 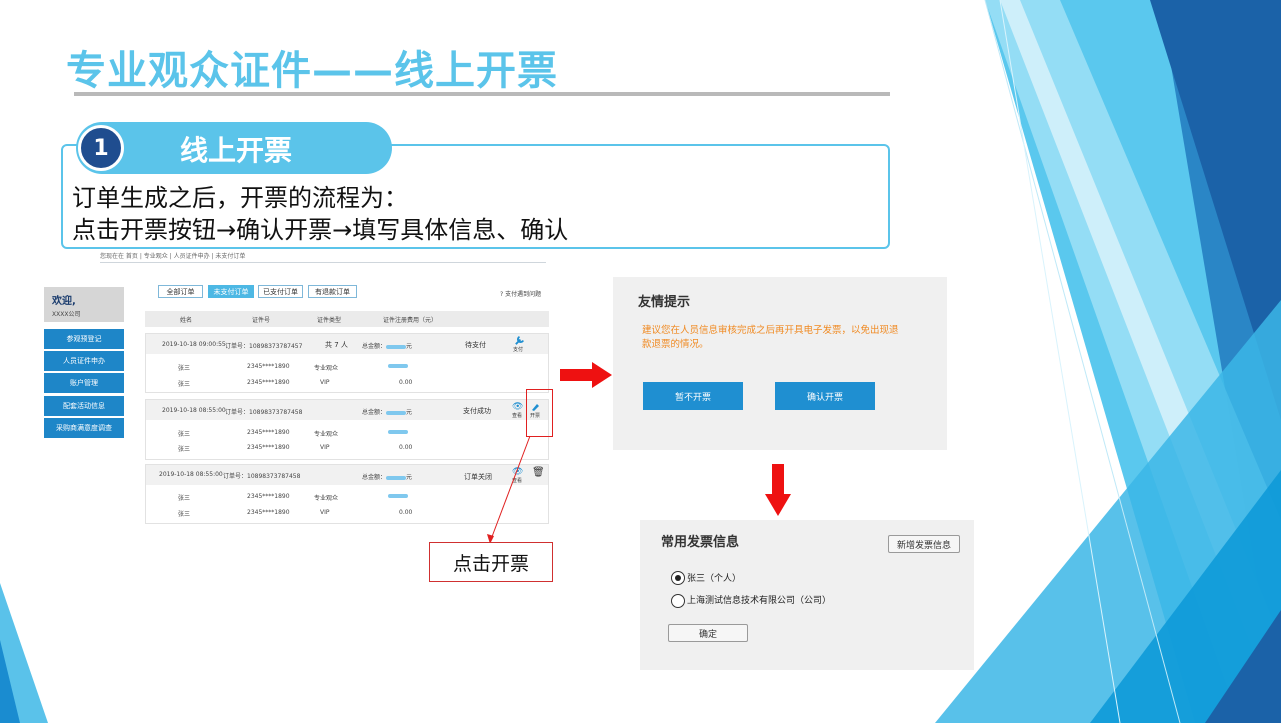 What do you see at coordinates (84, 304) in the screenshot?
I see `welcome-panel: 欢迎, XXXX公司` at bounding box center [84, 304].